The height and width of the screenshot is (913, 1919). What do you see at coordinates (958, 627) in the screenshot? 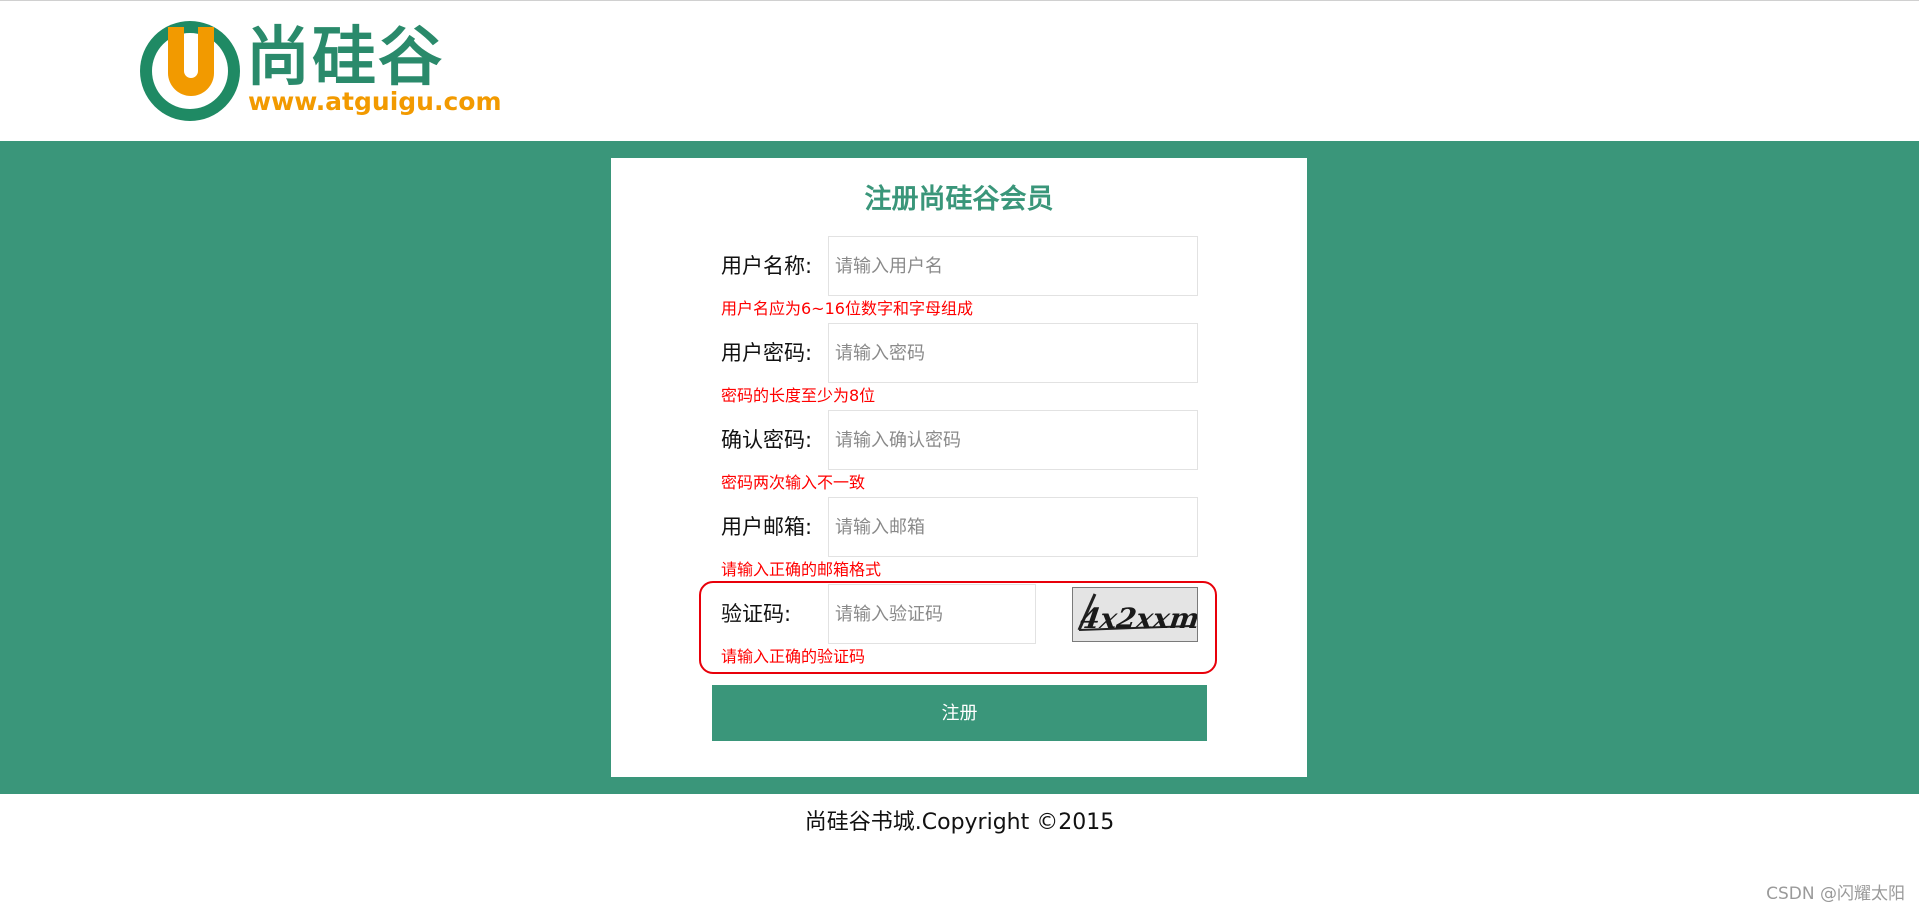
I see `captcha-highlight-outline` at bounding box center [958, 627].